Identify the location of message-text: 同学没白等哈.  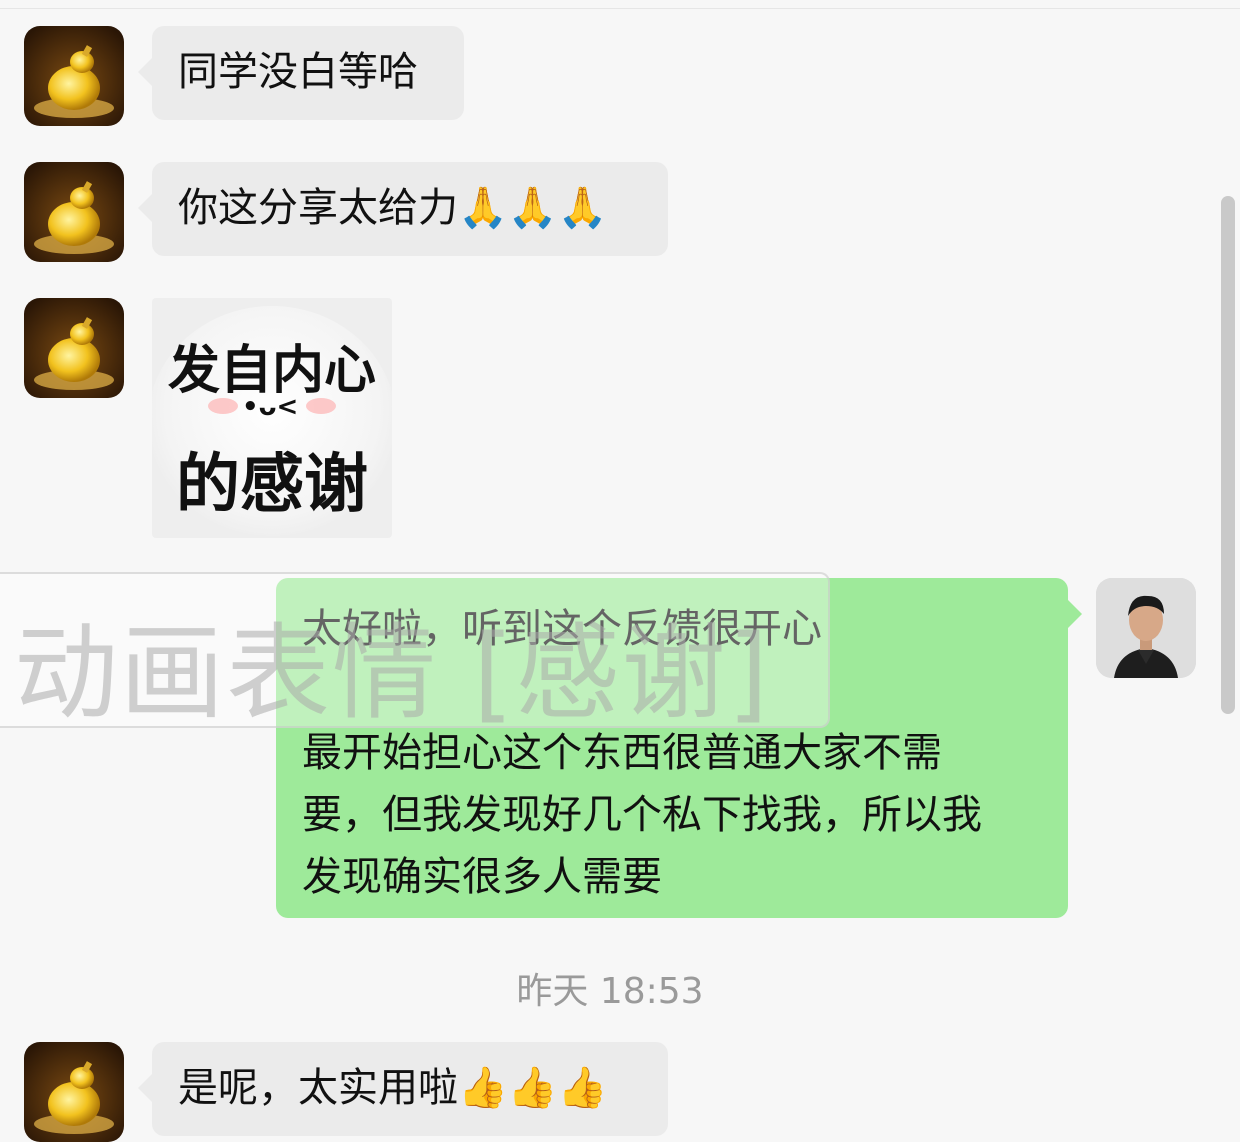
(298, 72).